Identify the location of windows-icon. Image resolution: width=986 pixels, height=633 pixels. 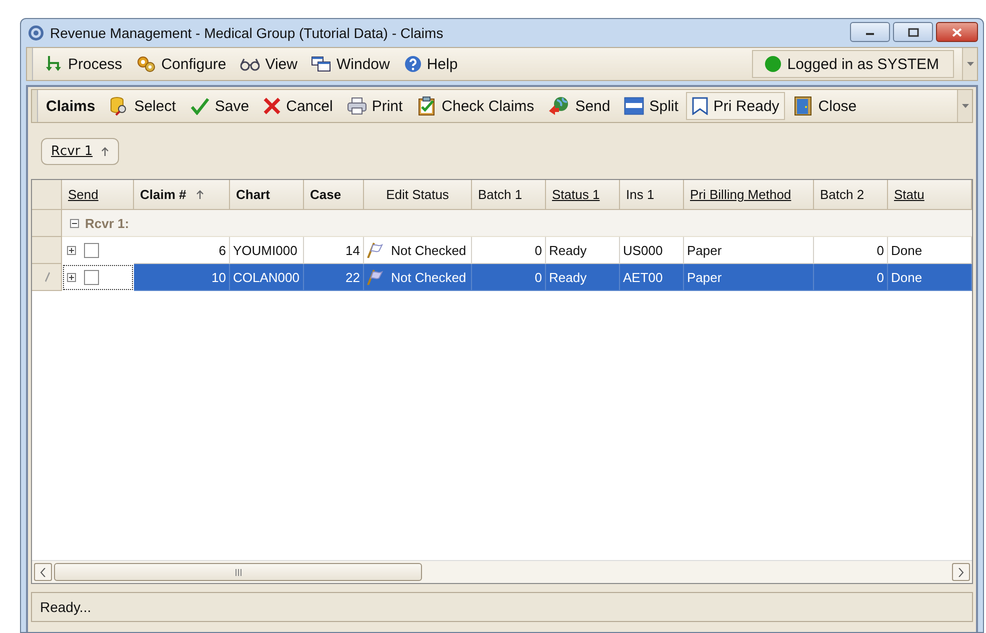
(321, 64).